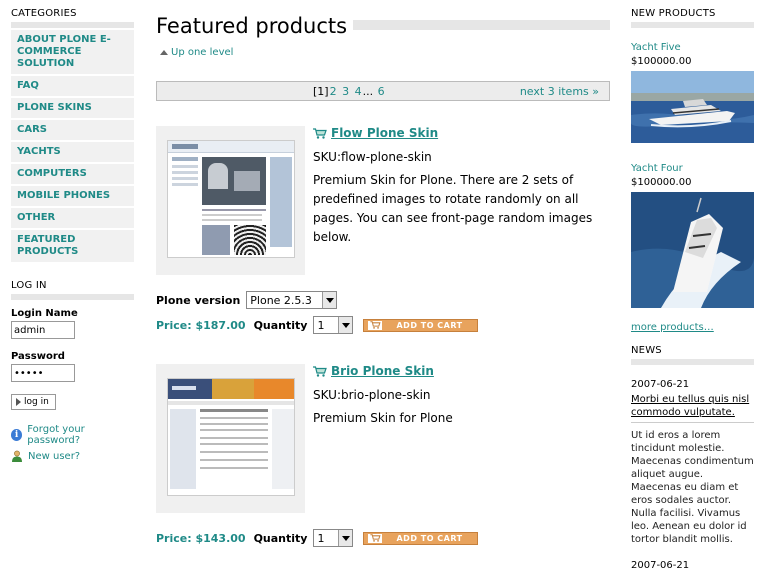 Image resolution: width=768 pixels, height=571 pixels. I want to click on product-description: Premium Skin for Plone, so click(383, 418).